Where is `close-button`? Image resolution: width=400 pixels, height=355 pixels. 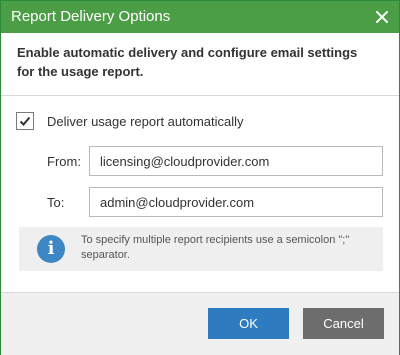
close-button is located at coordinates (382, 17).